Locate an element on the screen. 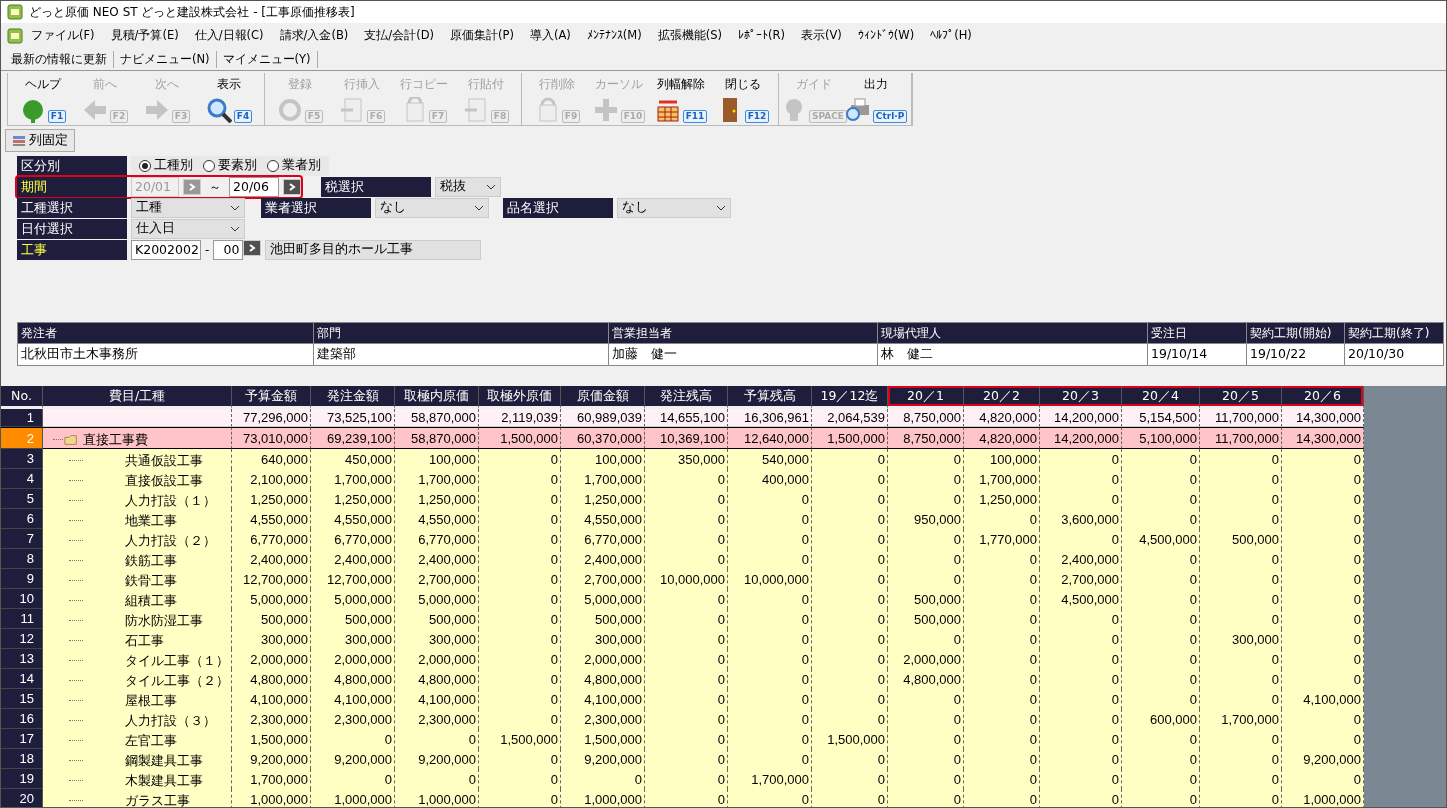 This screenshot has width=1447, height=808. table-cell: 4,100,000 is located at coordinates (353, 699).